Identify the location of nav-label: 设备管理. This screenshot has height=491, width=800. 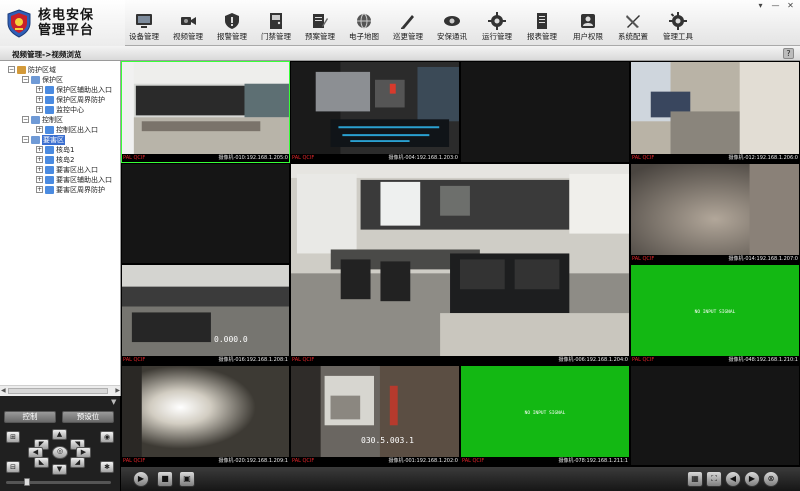
(144, 36).